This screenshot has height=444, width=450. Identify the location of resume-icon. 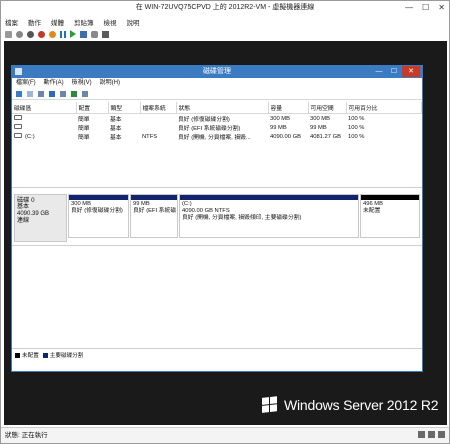
(73, 34).